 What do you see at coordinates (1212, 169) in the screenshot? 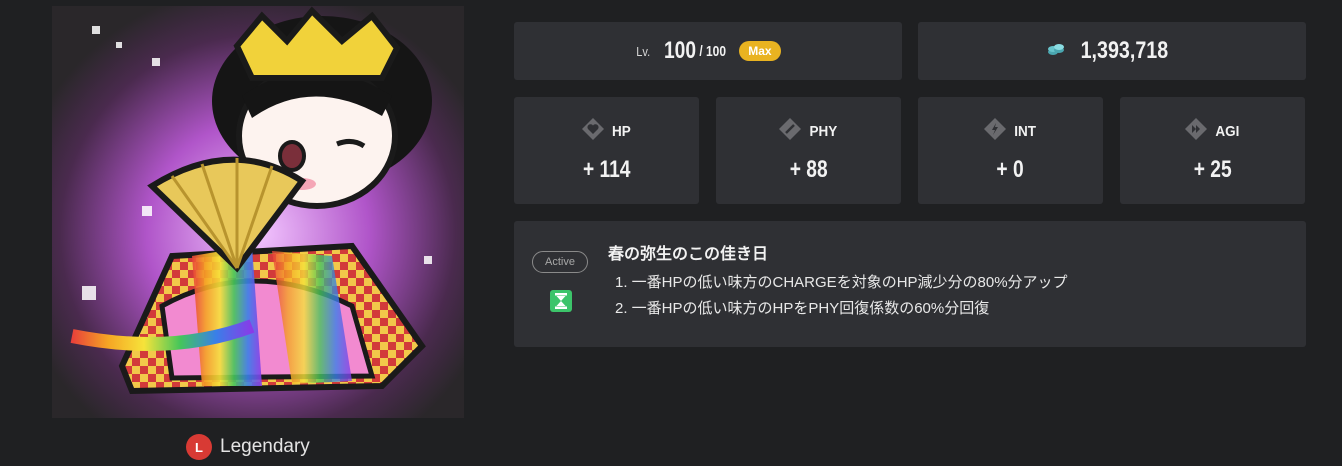
I see `stat-value: + 25` at bounding box center [1212, 169].